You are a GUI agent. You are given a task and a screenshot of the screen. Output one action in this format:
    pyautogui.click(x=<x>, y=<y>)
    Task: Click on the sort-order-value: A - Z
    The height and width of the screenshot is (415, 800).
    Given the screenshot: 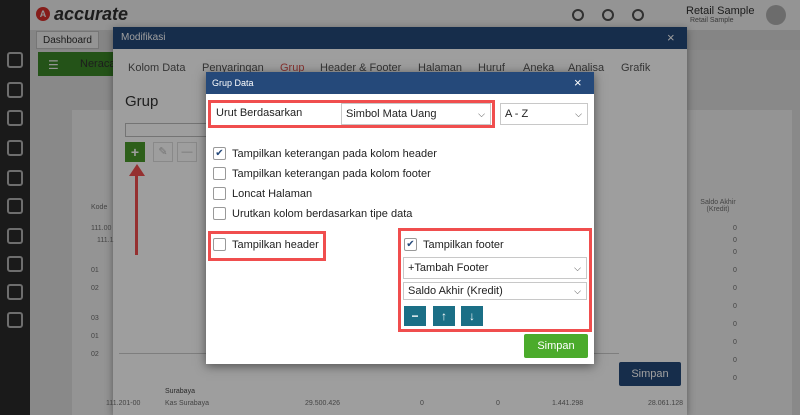 What is the action you would take?
    pyautogui.click(x=517, y=114)
    